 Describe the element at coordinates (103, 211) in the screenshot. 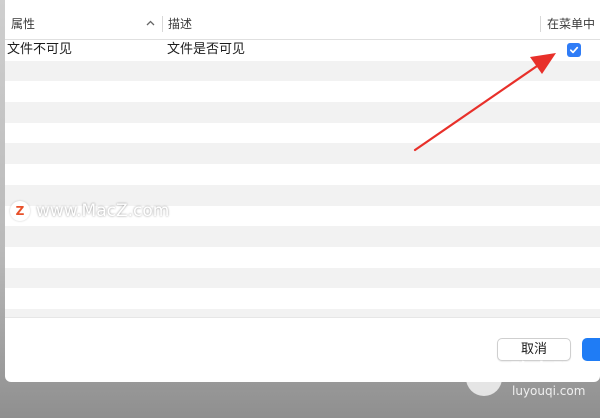

I see `watermark-site: www.MacZ.com` at that location.